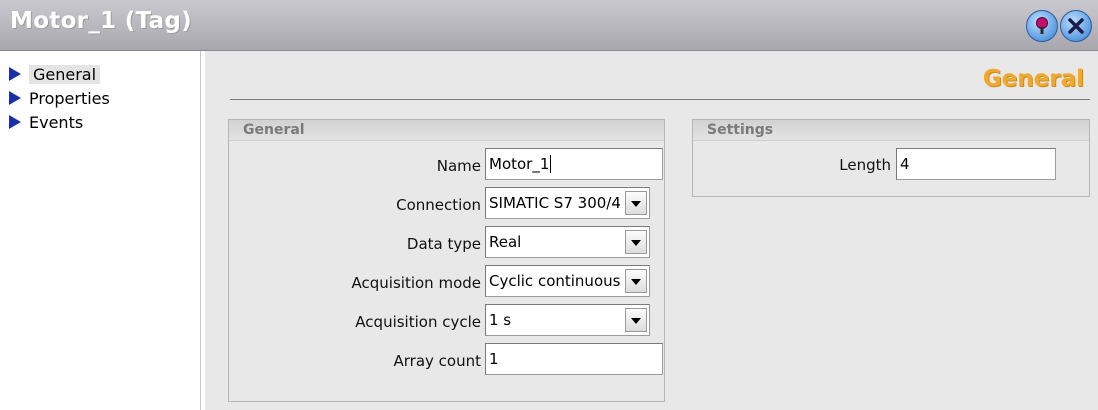  I want to click on group-title: General, so click(446, 130).